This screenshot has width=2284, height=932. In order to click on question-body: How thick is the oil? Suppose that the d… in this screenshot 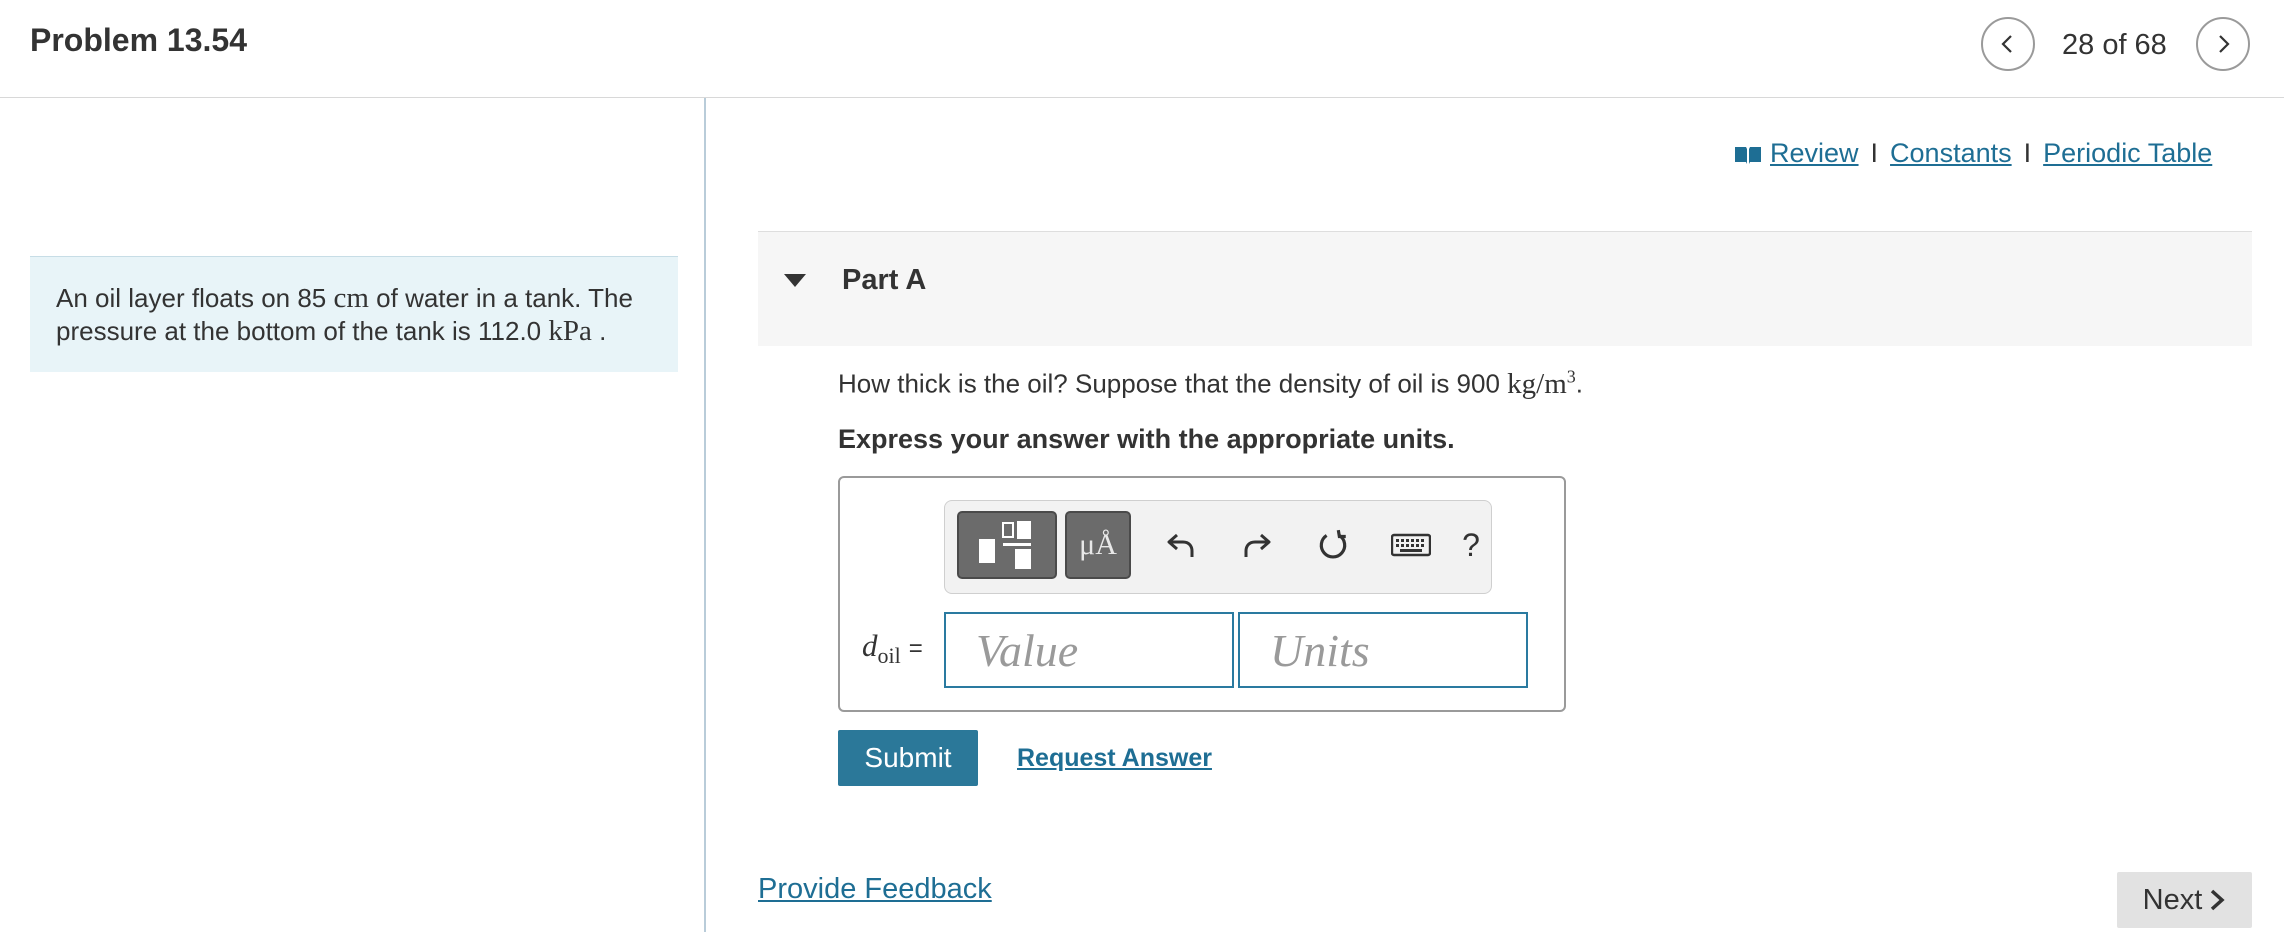, I will do `click(1173, 383)`.